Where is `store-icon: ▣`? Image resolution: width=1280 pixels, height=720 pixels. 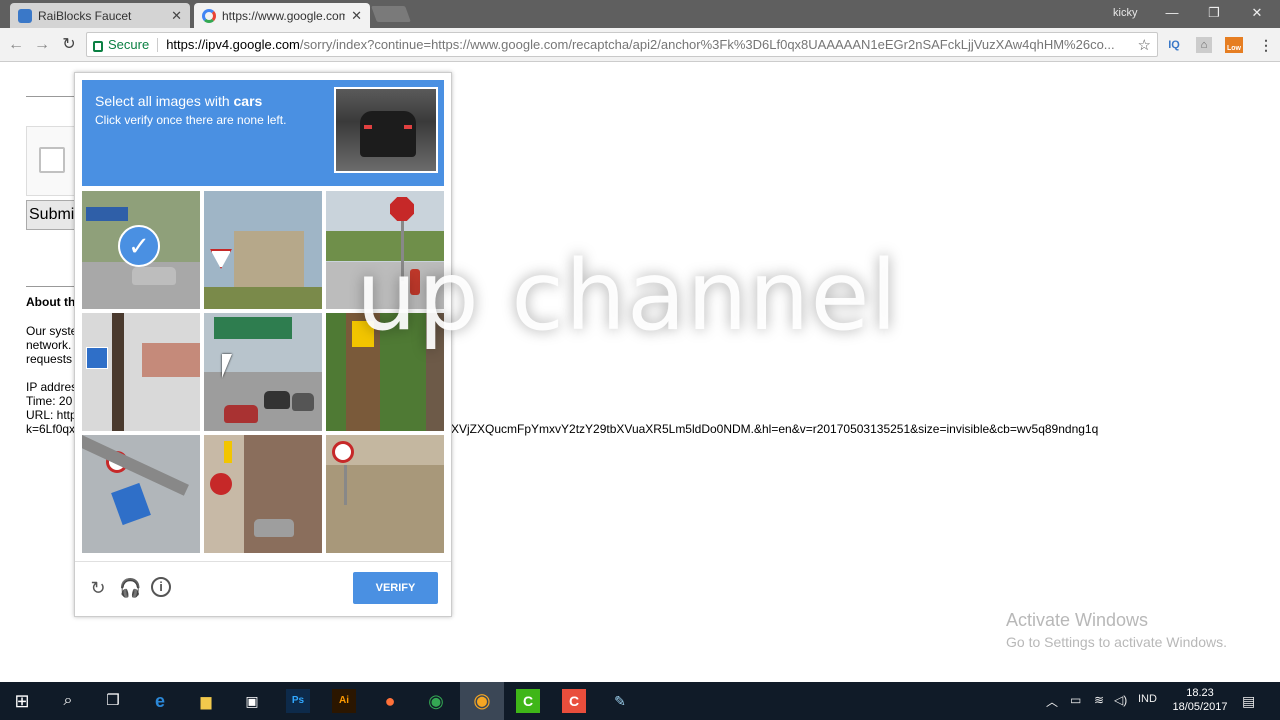 store-icon: ▣ is located at coordinates (252, 701).